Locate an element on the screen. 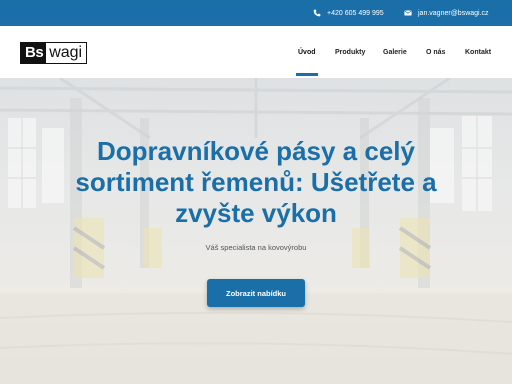  nav-active-indicator is located at coordinates (307, 74).